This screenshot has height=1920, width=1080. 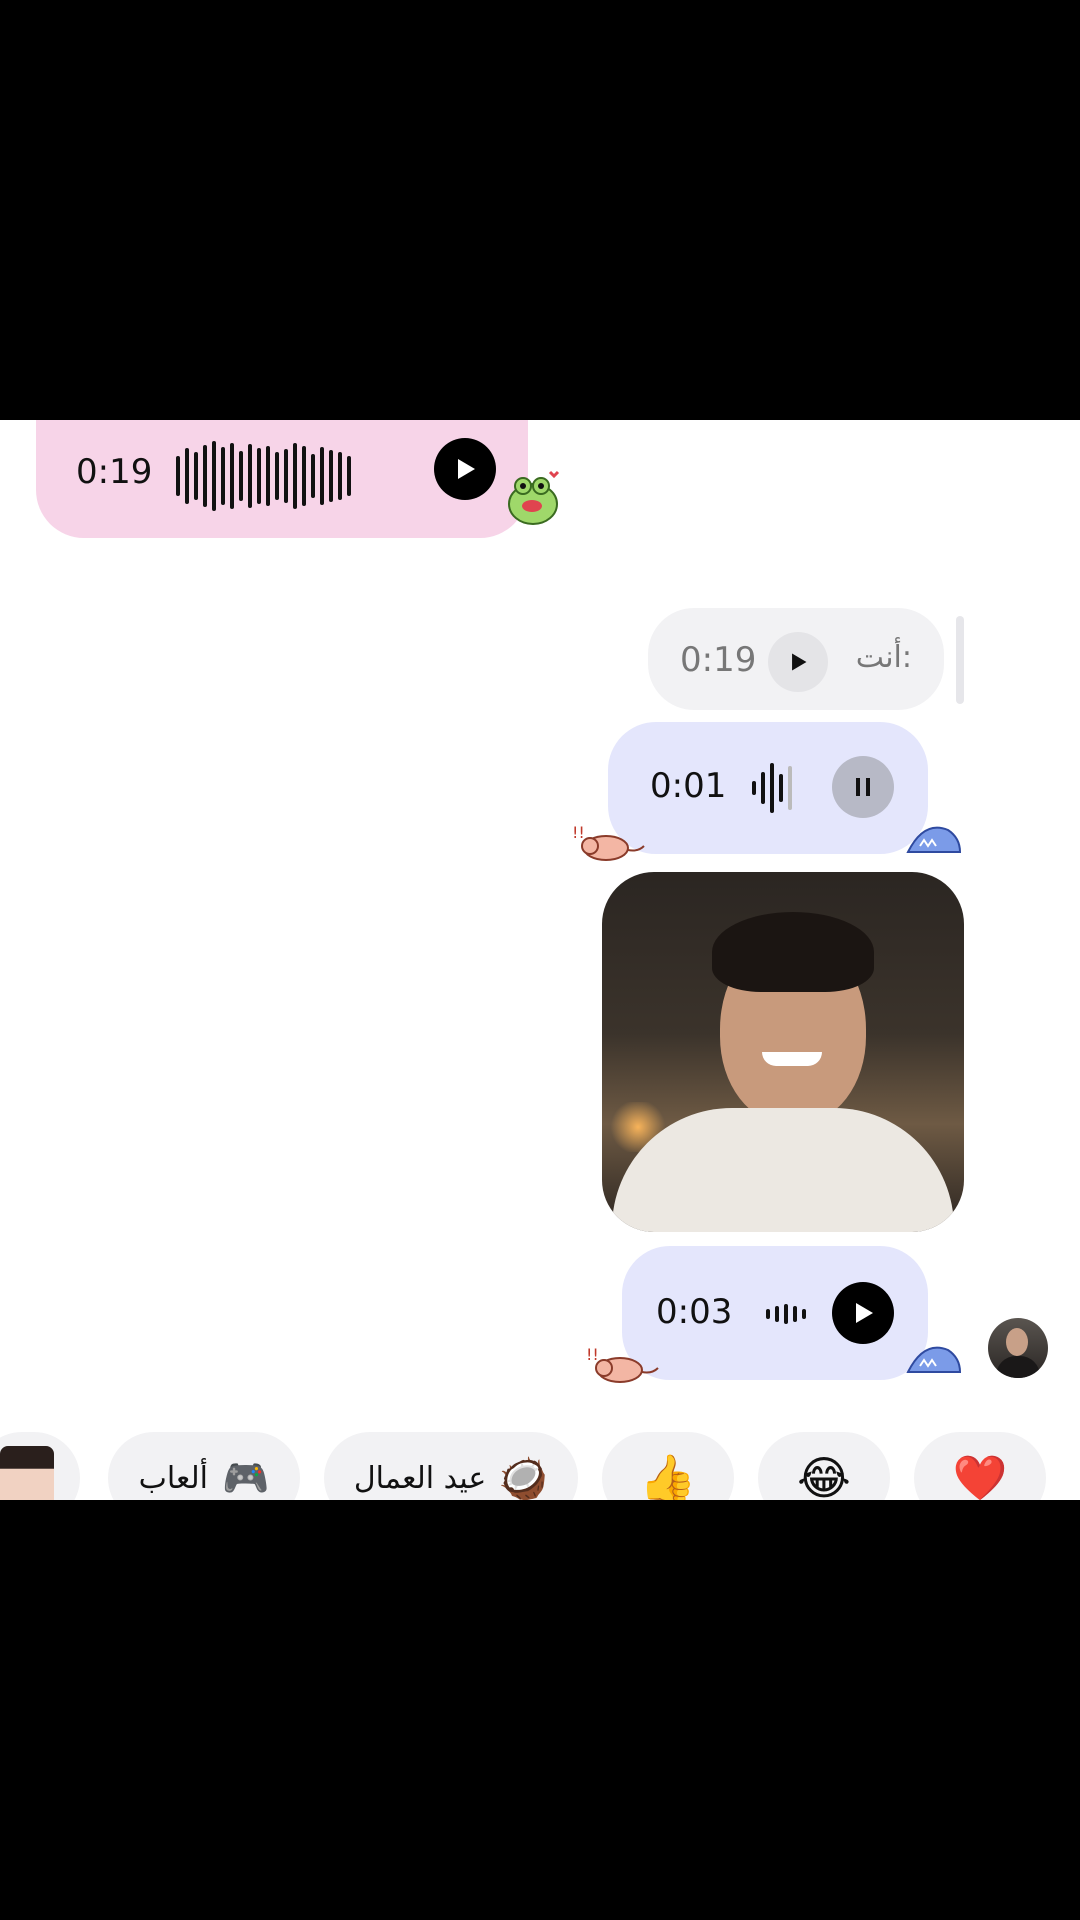 I want to click on reply-prefix: أنت:, so click(x=883, y=657).